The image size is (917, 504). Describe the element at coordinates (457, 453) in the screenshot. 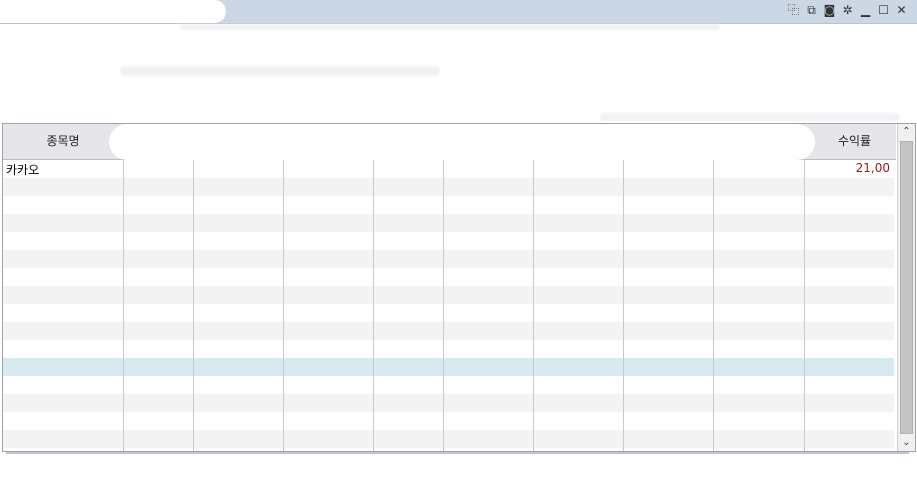

I see `footer-divider` at that location.